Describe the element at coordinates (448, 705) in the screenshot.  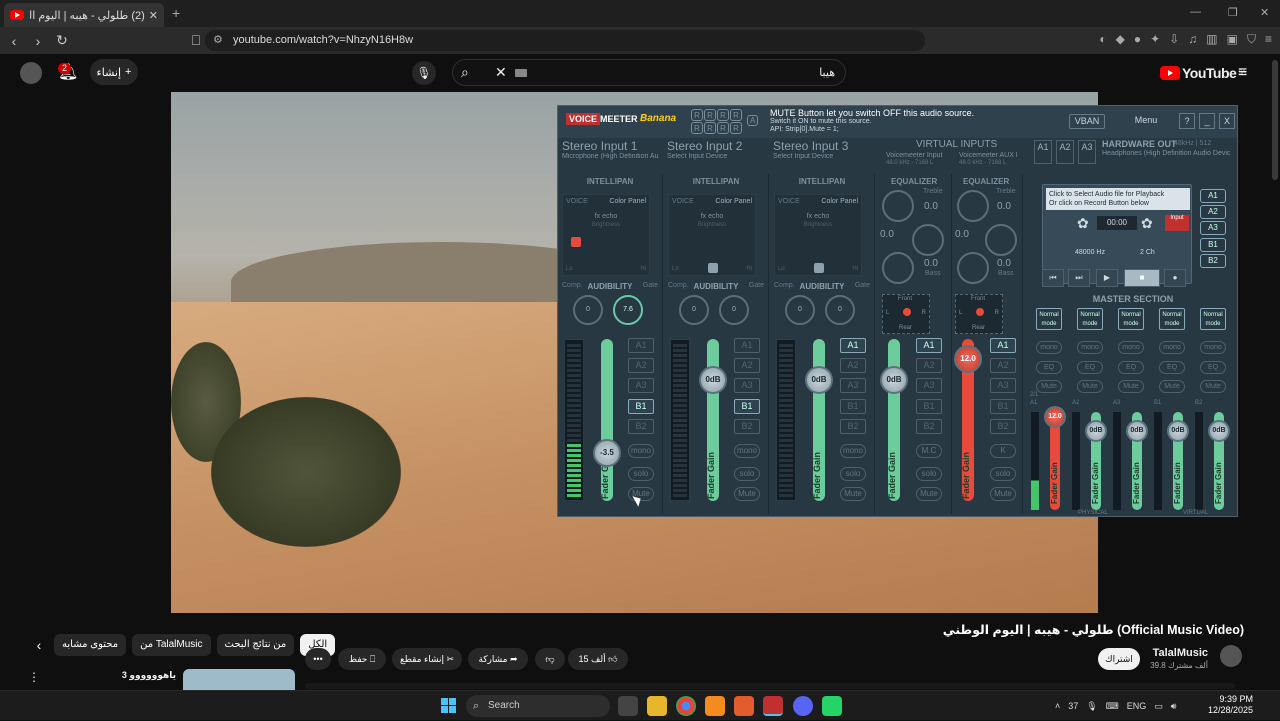
I see `start-windows-icon` at that location.